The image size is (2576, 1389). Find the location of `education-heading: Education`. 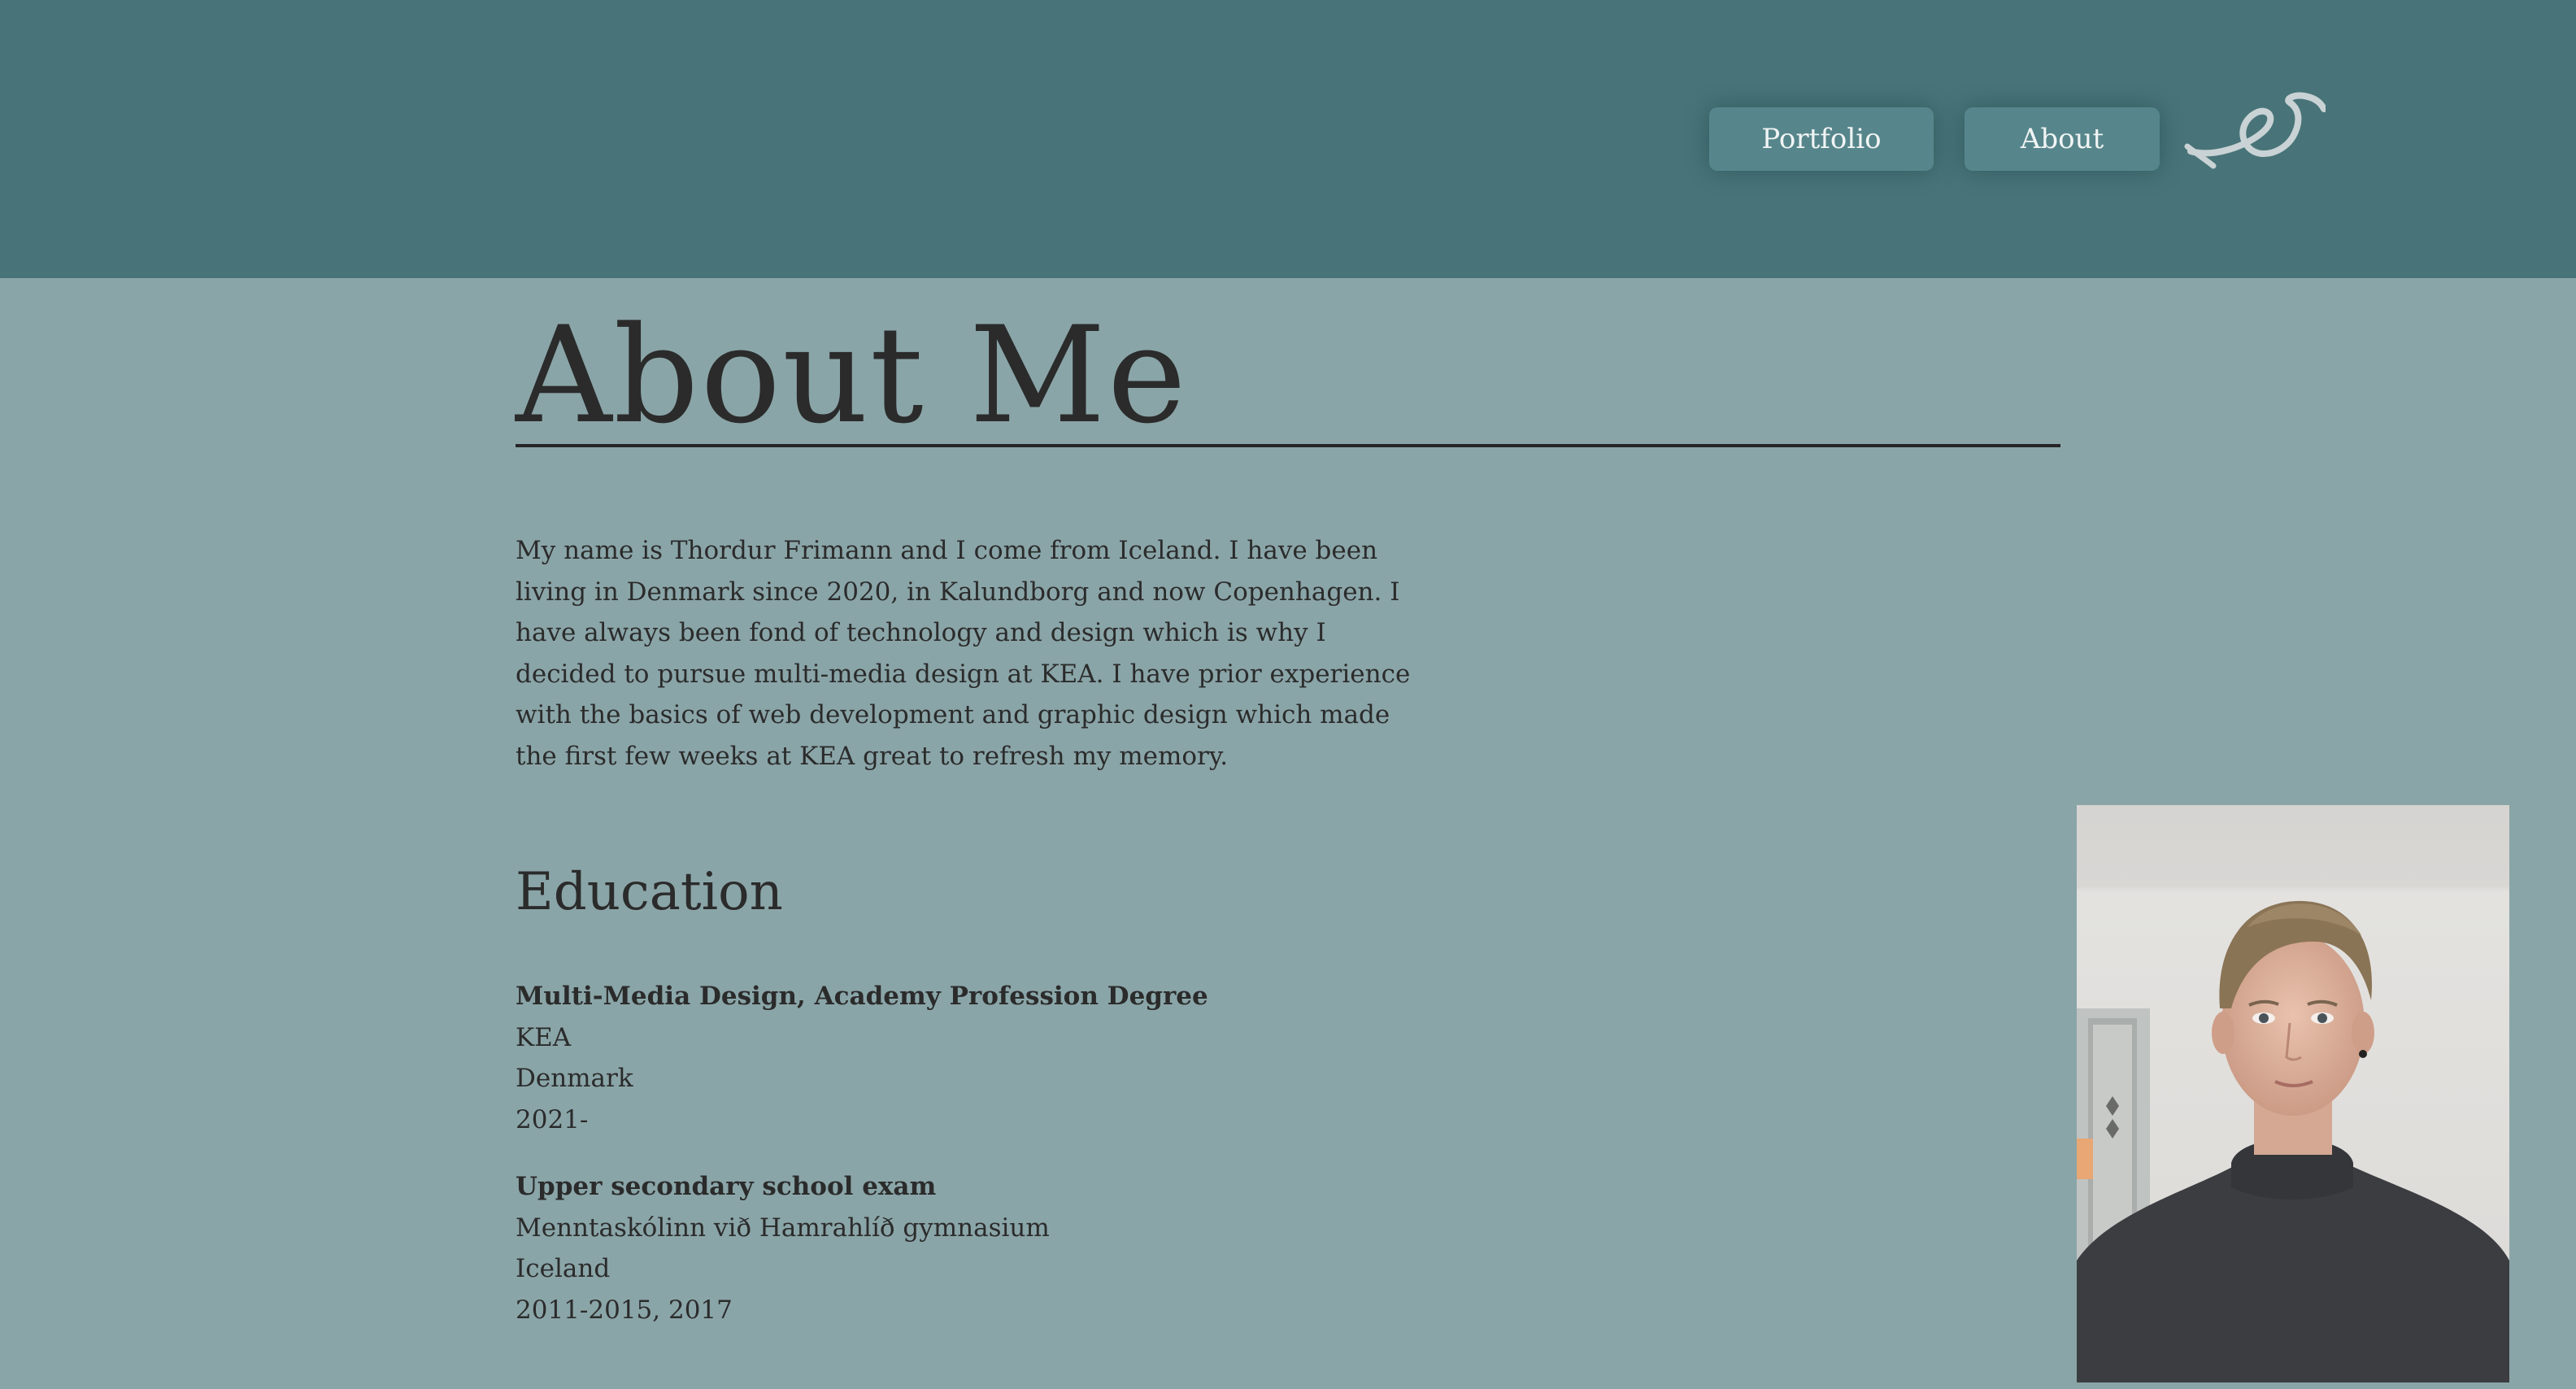

education-heading: Education is located at coordinates (650, 892).